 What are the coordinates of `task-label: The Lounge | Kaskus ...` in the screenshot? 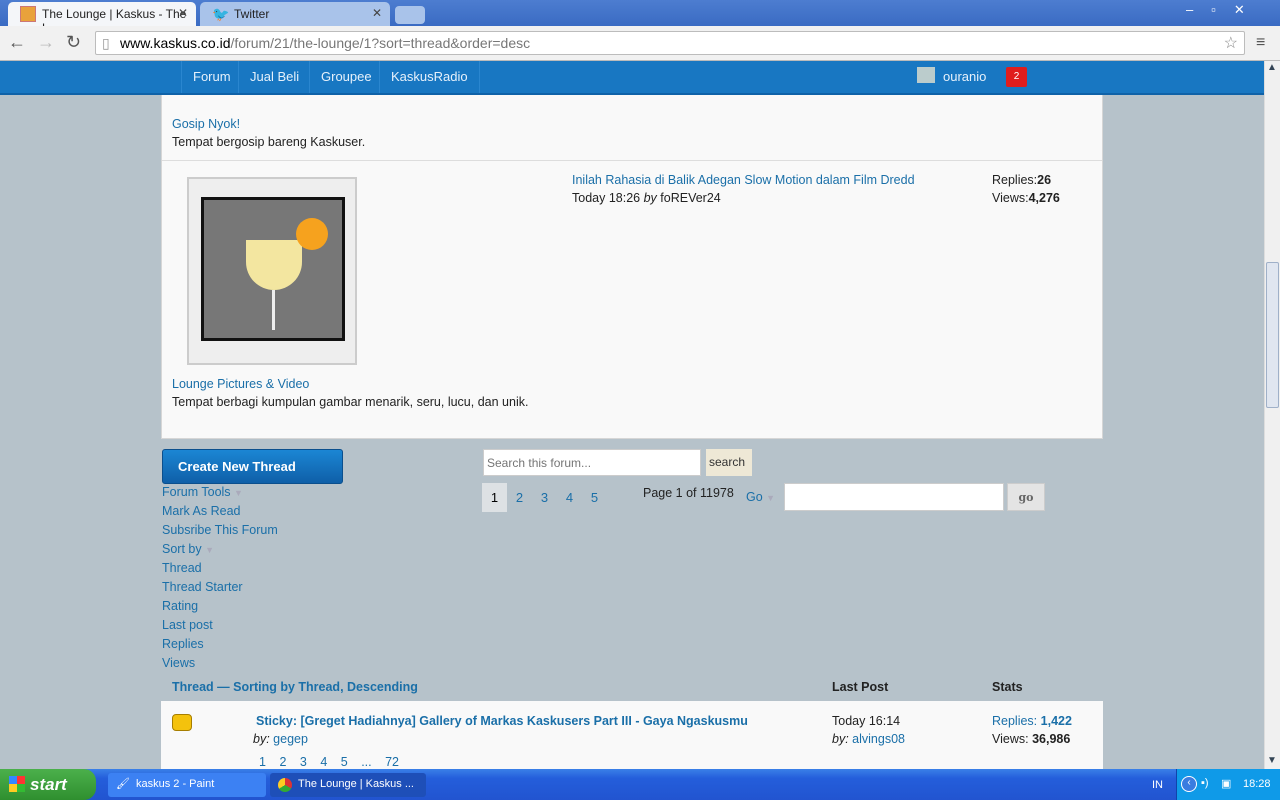 It's located at (356, 784).